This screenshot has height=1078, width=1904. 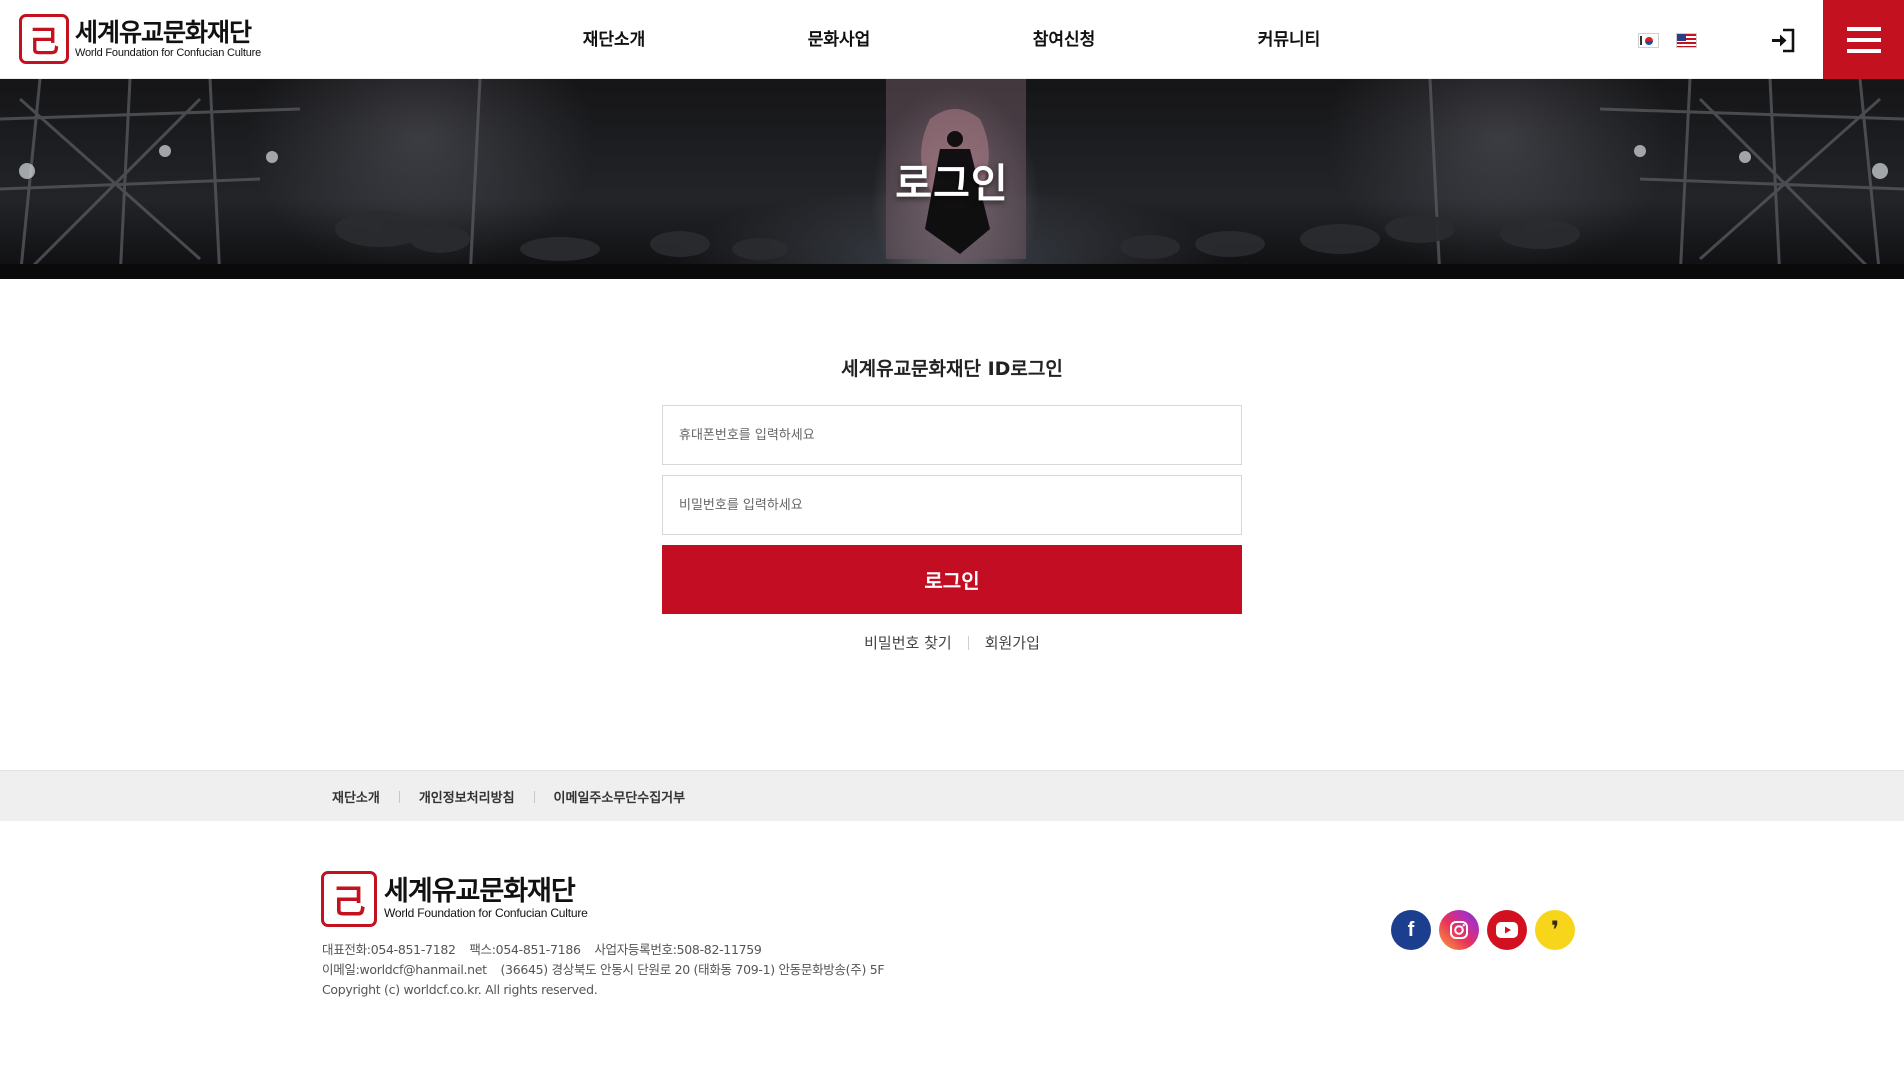 What do you see at coordinates (620, 796) in the screenshot?
I see `footer-link-email-refusal: 이메일주소무단수집거부` at bounding box center [620, 796].